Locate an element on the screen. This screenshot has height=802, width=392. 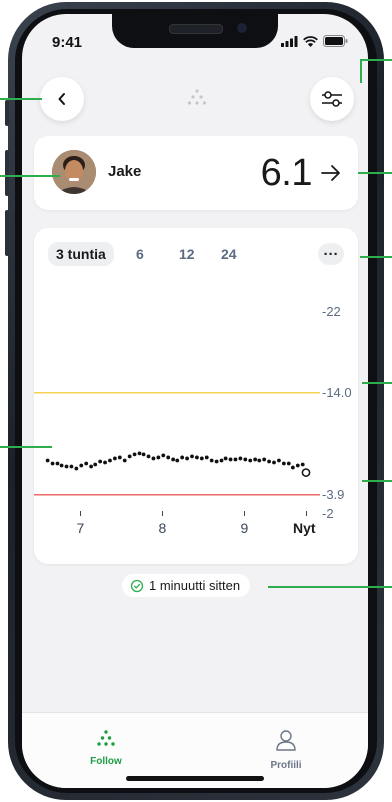
chevron-left-icon is located at coordinates (61, 99).